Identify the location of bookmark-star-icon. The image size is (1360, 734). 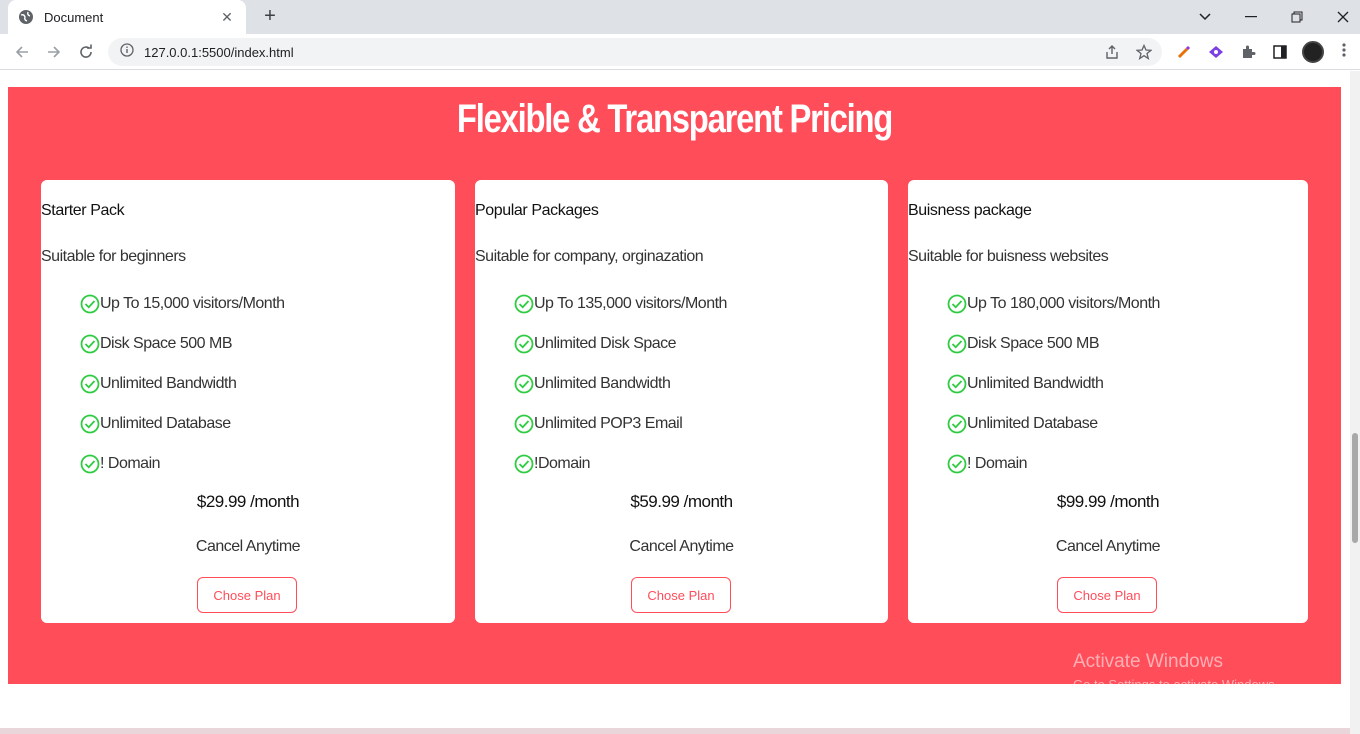
(1144, 52).